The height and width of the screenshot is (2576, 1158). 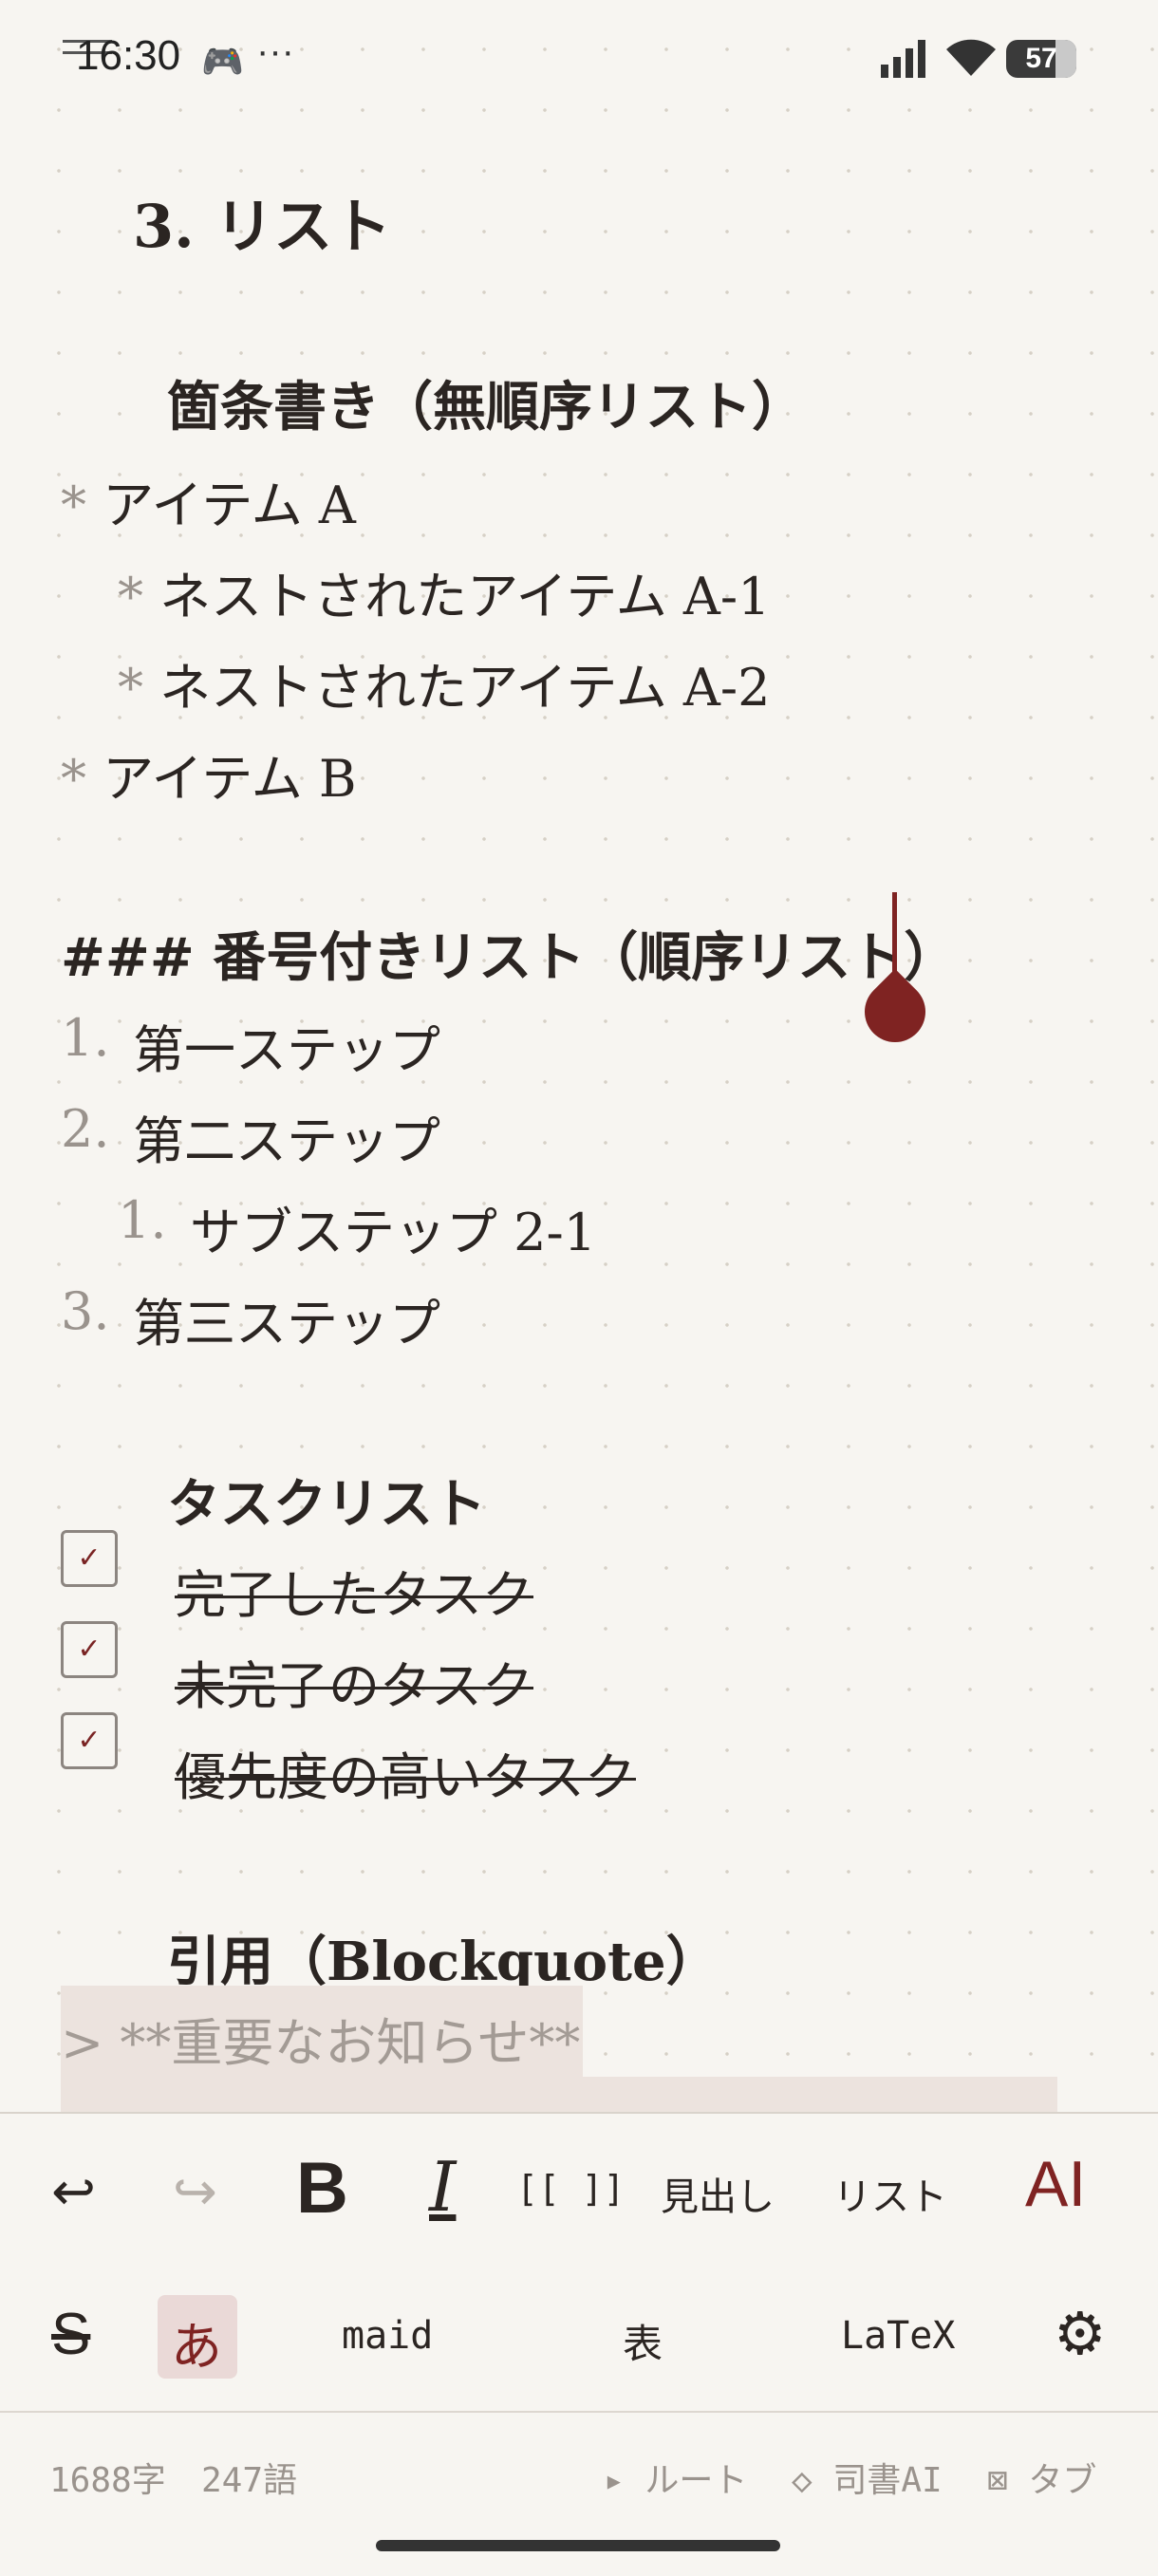 I want to click on footer-divider, so click(x=579, y=2412).